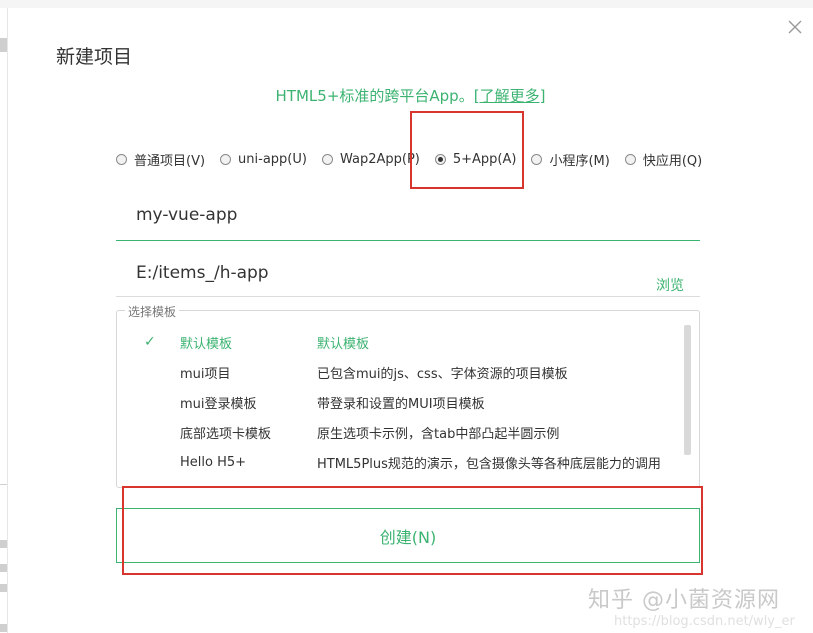  I want to click on description-text: HTML5+标准的跨平台App。, so click(374, 96).